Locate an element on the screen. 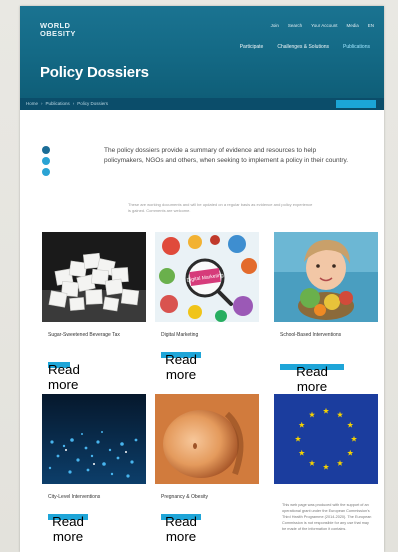 The width and height of the screenshot is (398, 552). main-nav-participate: Participate is located at coordinates (252, 47).